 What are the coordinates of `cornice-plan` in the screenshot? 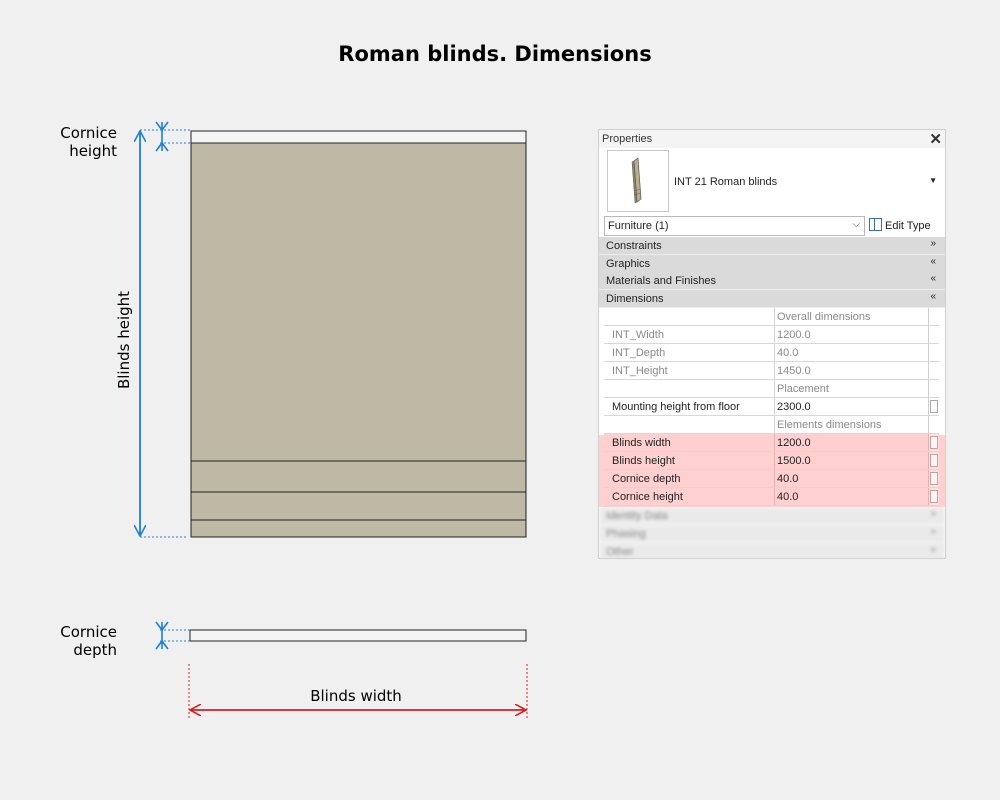 It's located at (358, 635).